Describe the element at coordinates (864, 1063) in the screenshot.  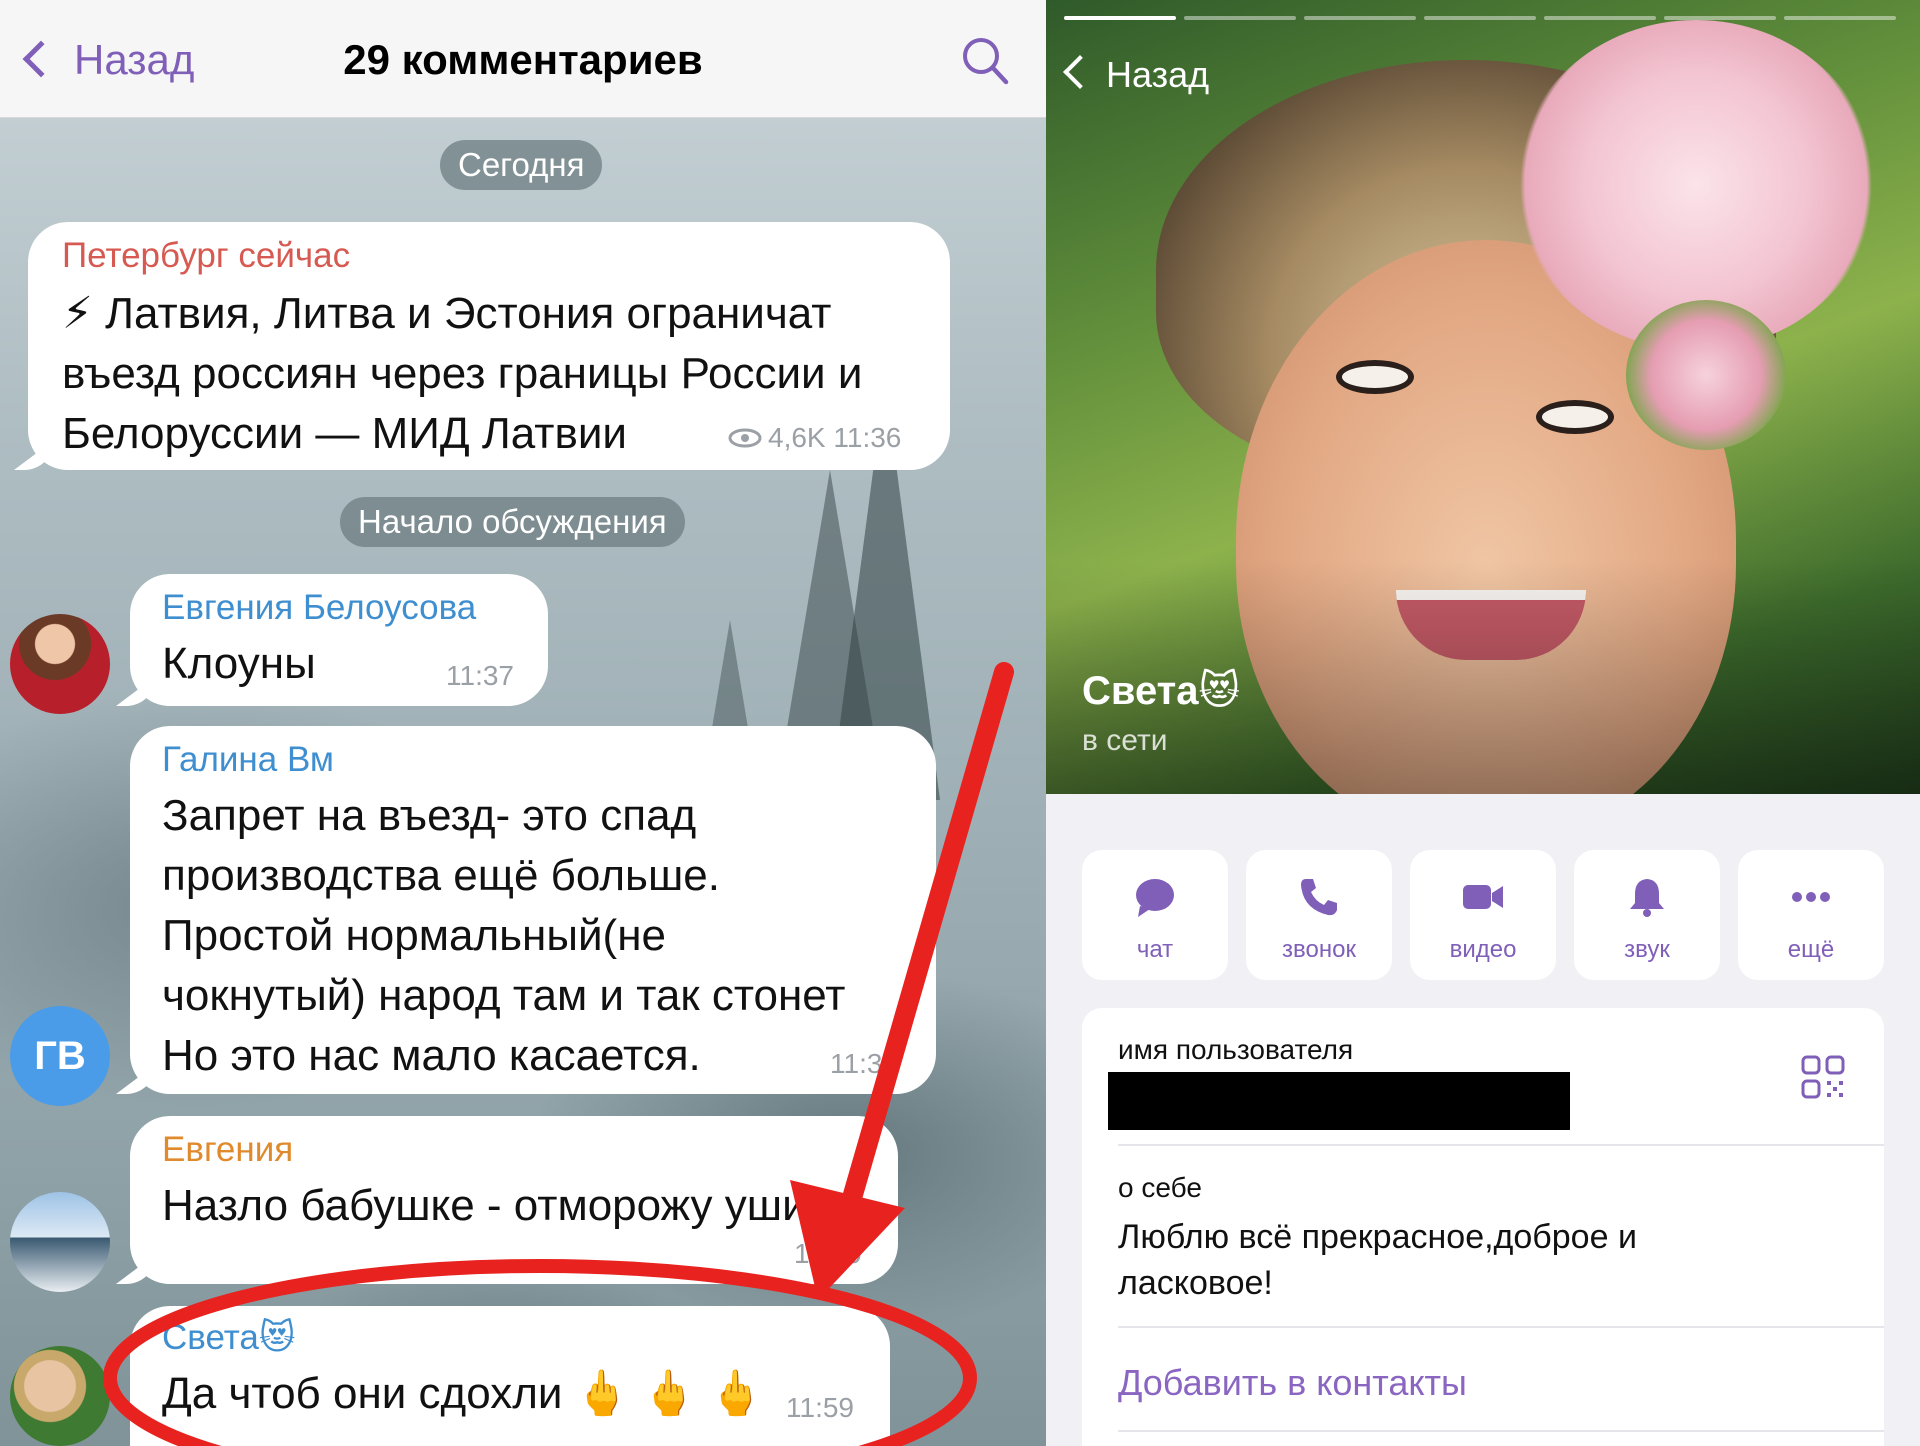
I see `message-time: 11:39` at that location.